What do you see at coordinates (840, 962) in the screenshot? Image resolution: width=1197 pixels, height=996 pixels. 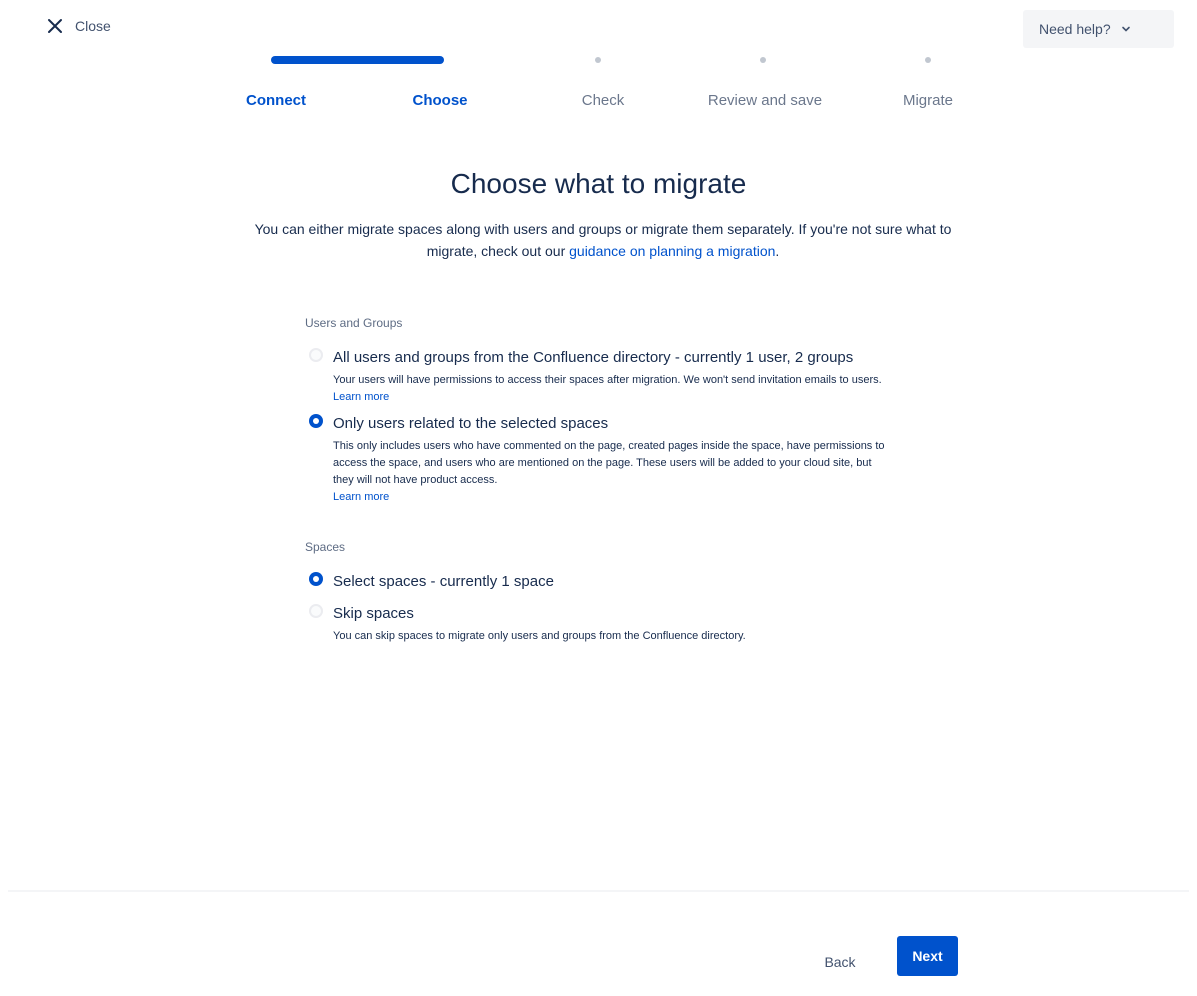 I see `back-button: Back` at bounding box center [840, 962].